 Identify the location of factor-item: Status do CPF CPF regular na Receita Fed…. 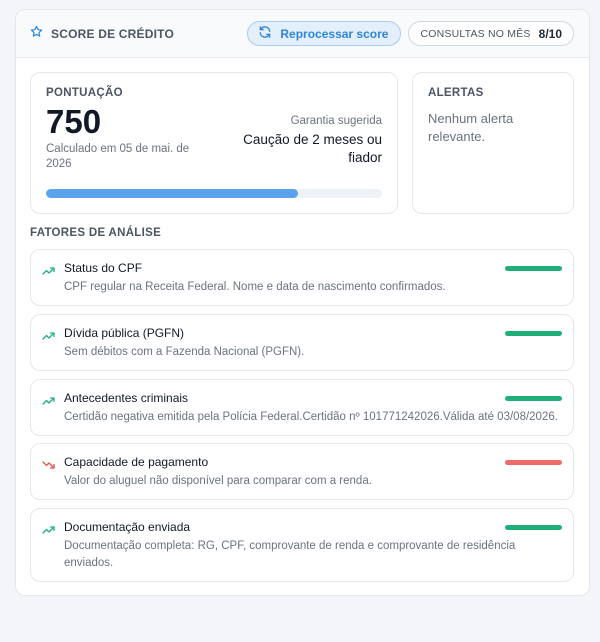
(302, 277).